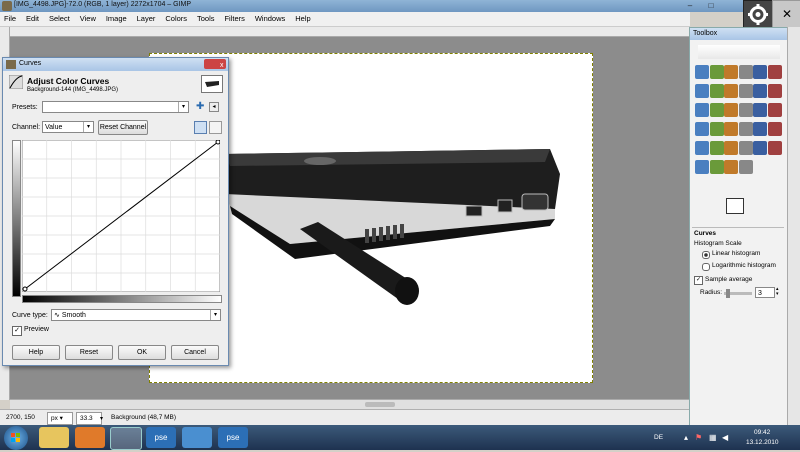 Image resolution: width=800 pixels, height=452 pixels. I want to click on clone-tool-icon, so click(760, 148).